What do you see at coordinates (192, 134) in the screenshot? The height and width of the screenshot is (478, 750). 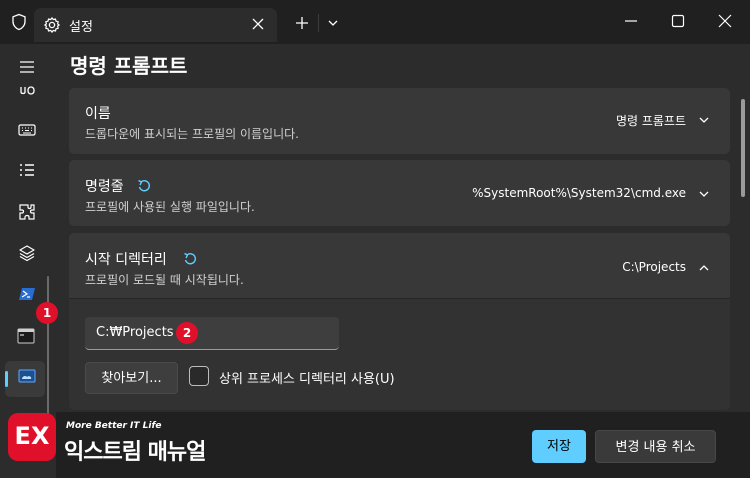 I see `setting-name-desc: 드롭다운에 표시되는 프로필의 이름입니다.` at bounding box center [192, 134].